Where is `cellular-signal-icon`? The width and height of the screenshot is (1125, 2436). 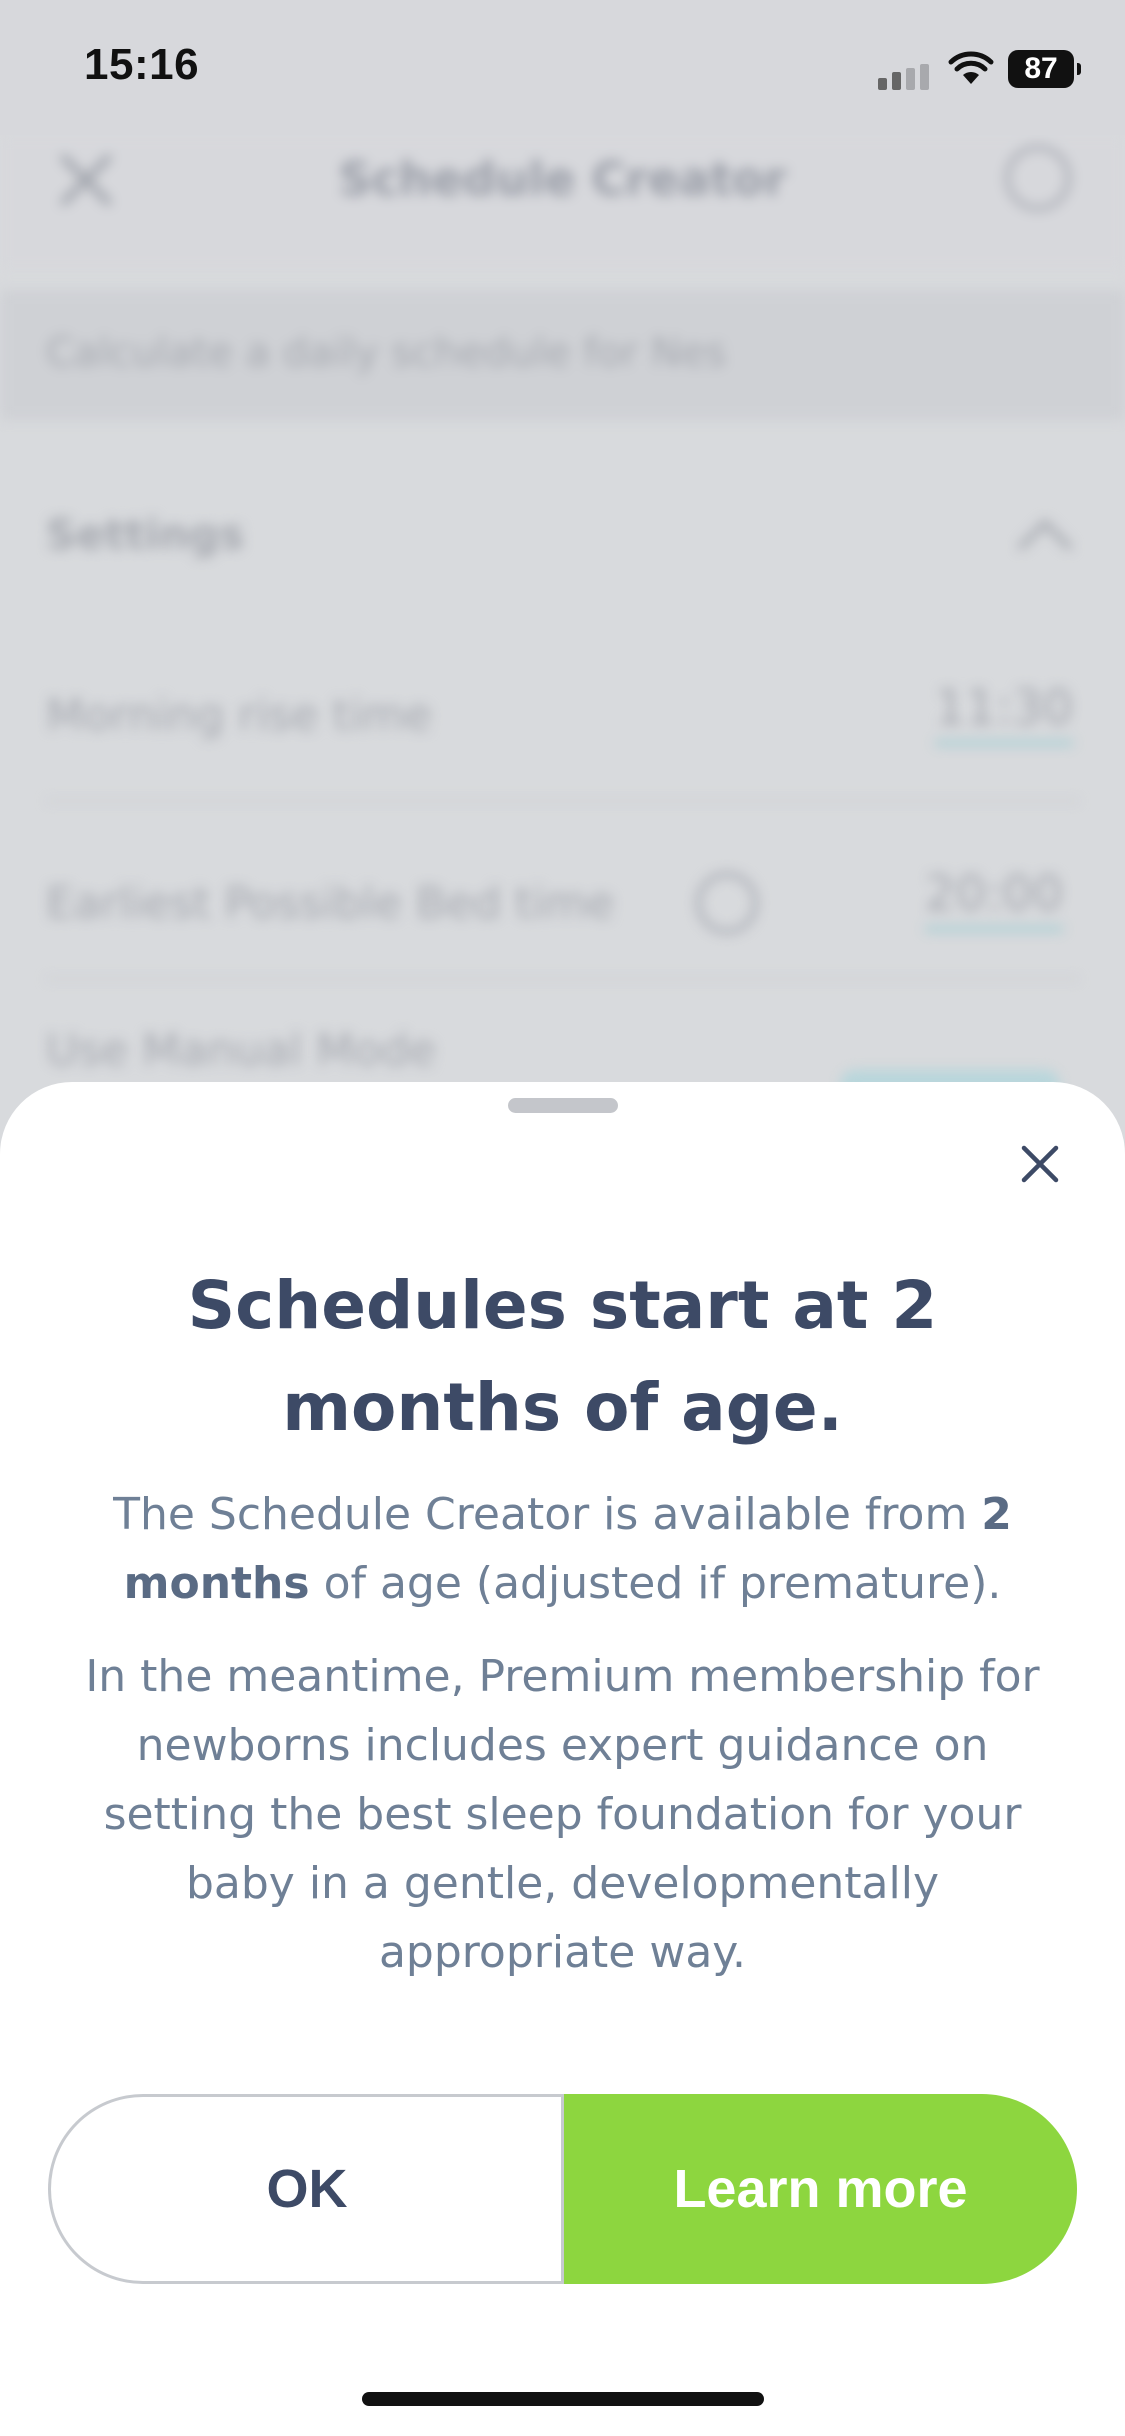 cellular-signal-icon is located at coordinates (906, 76).